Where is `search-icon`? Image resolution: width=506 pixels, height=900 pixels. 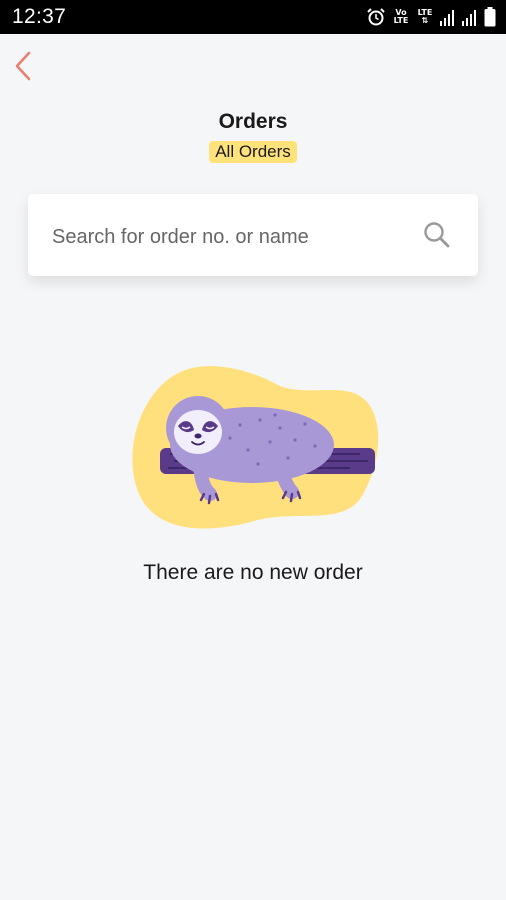 search-icon is located at coordinates (437, 235).